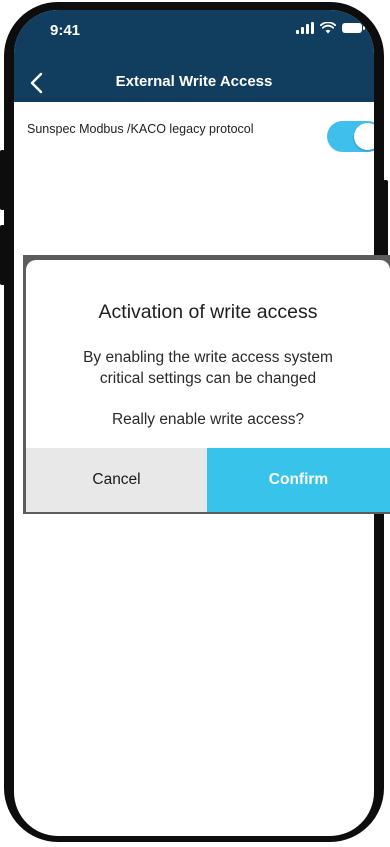 This screenshot has height=847, width=390. I want to click on cancel-button: Cancel, so click(116, 480).